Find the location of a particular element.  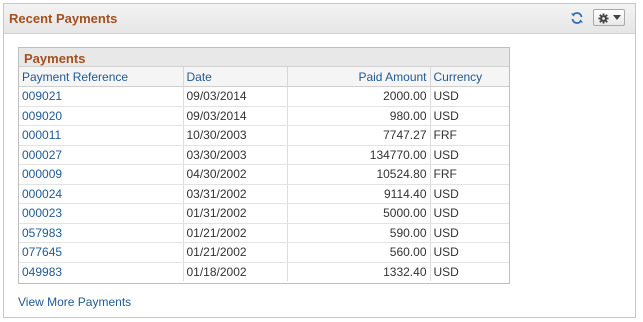

gear-icon is located at coordinates (603, 18).